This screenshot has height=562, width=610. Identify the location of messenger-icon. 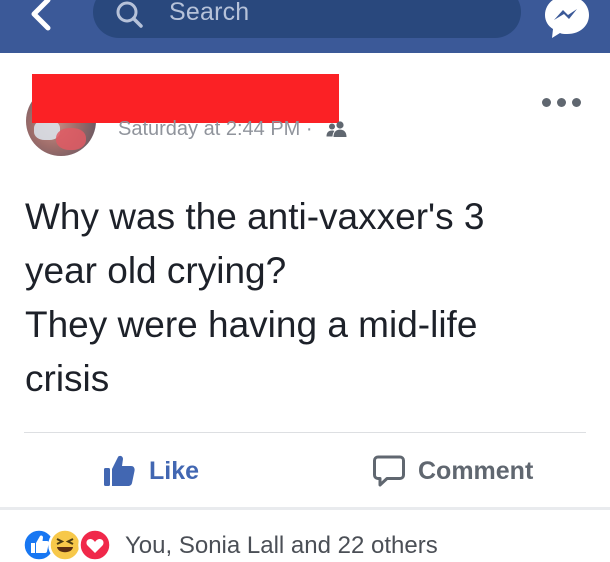
(567, 19).